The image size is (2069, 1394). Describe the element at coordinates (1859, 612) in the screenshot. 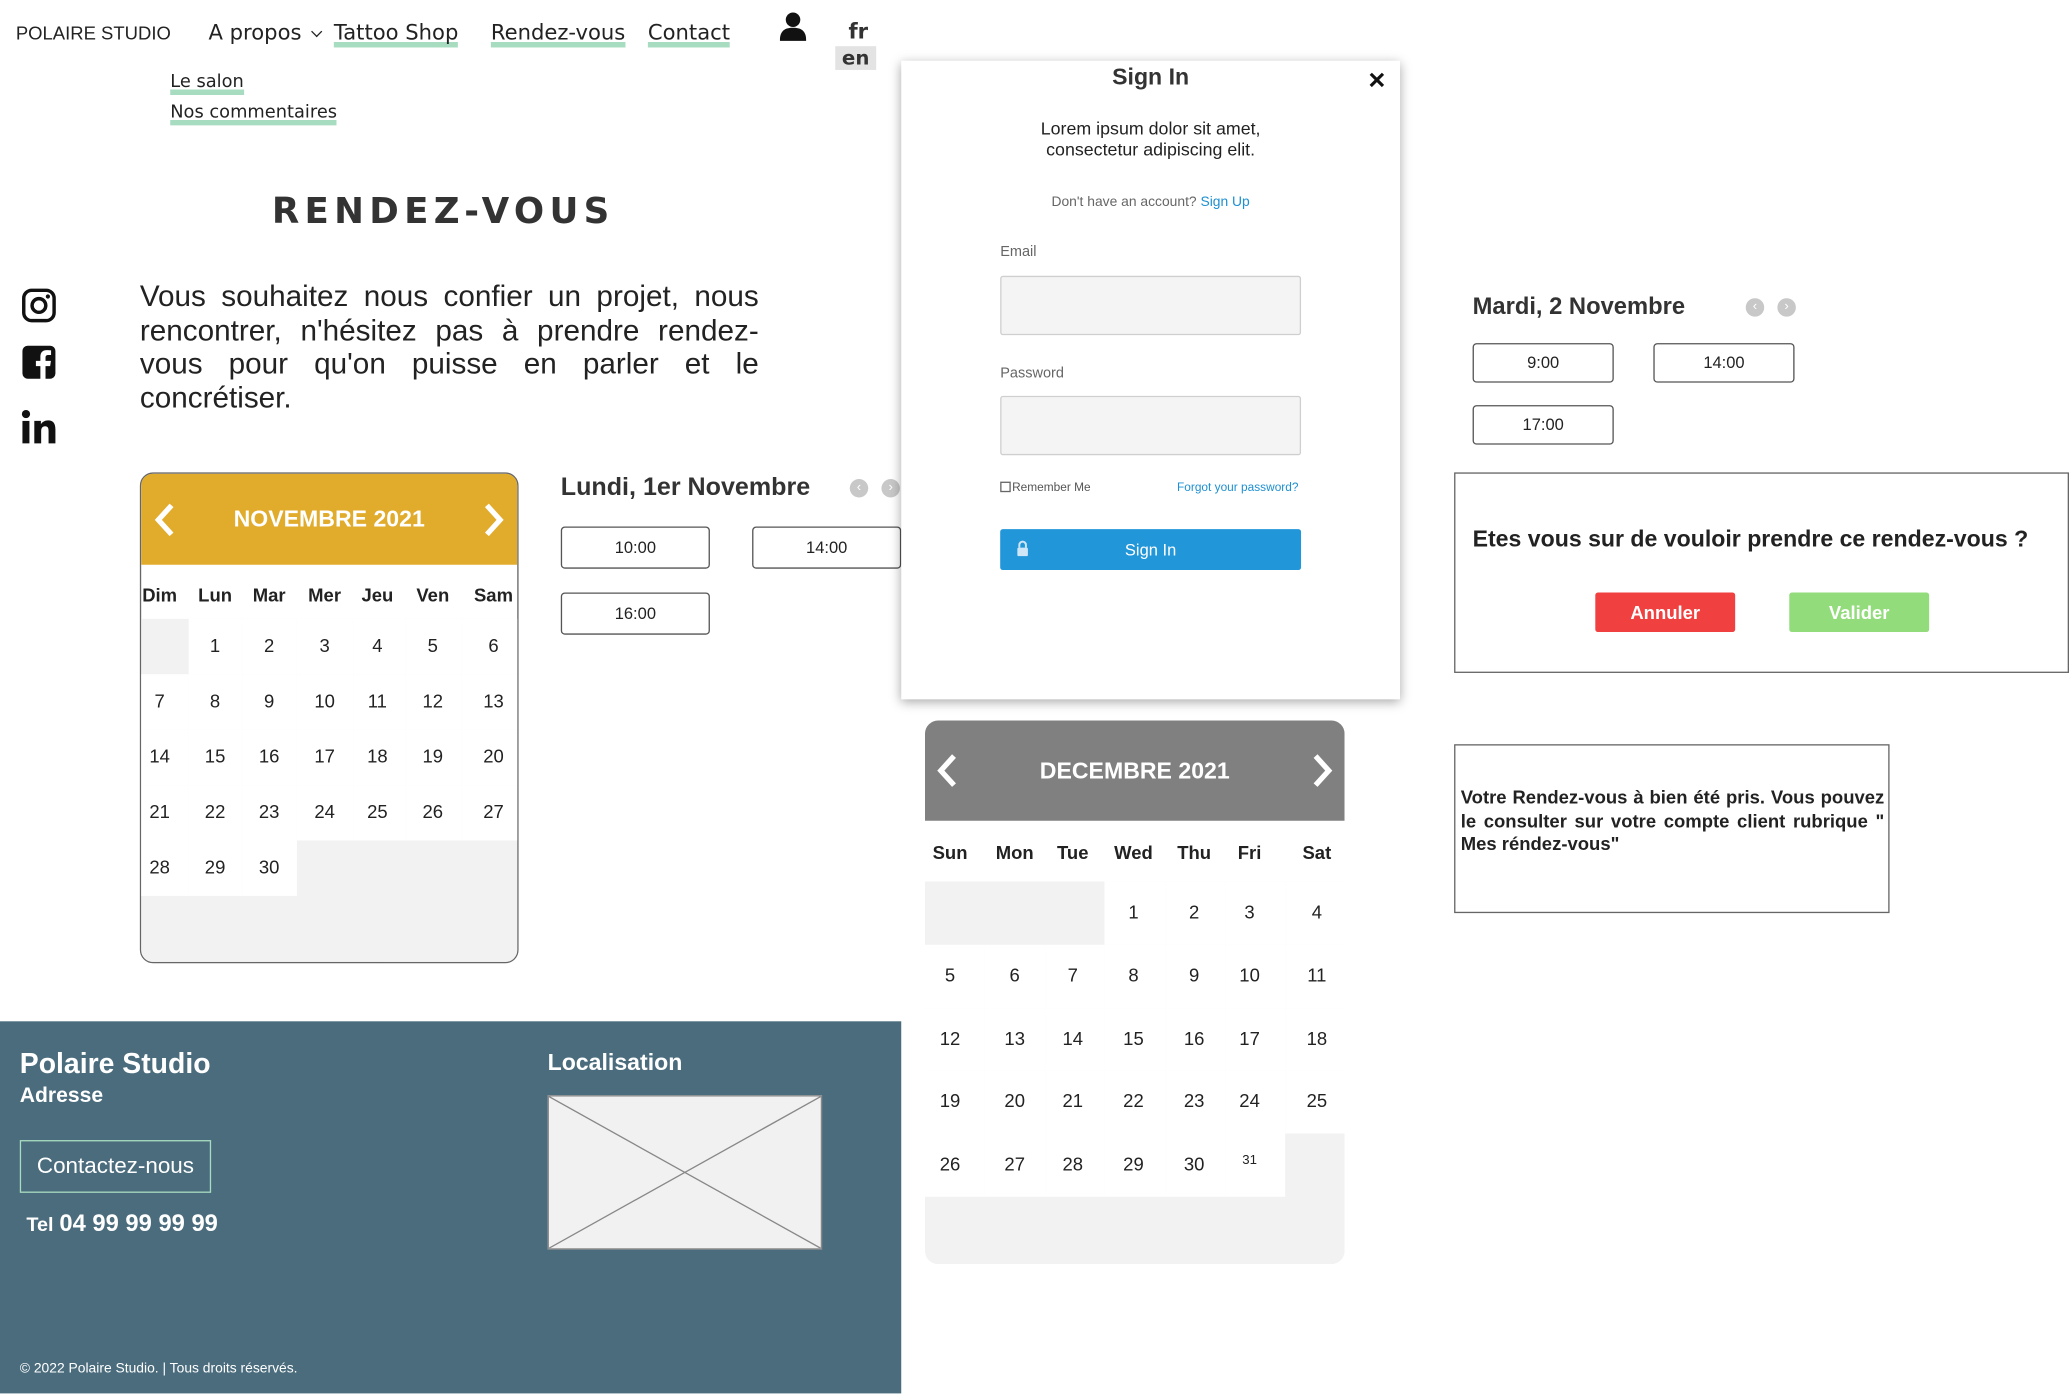

I see `validate-button: Valider` at that location.